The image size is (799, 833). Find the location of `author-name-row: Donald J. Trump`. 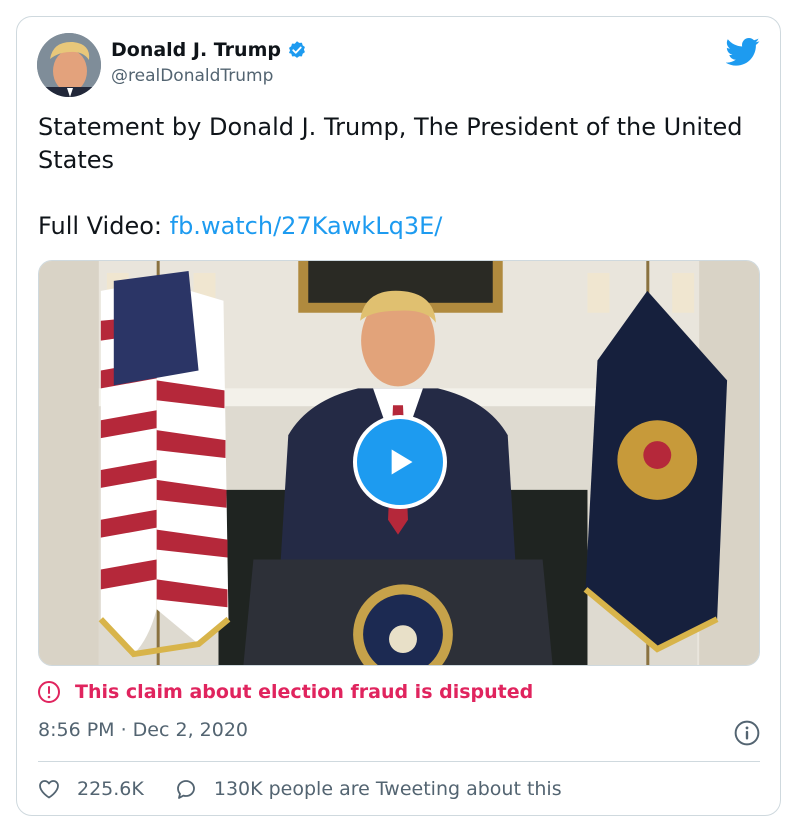

author-name-row: Donald J. Trump is located at coordinates (209, 50).